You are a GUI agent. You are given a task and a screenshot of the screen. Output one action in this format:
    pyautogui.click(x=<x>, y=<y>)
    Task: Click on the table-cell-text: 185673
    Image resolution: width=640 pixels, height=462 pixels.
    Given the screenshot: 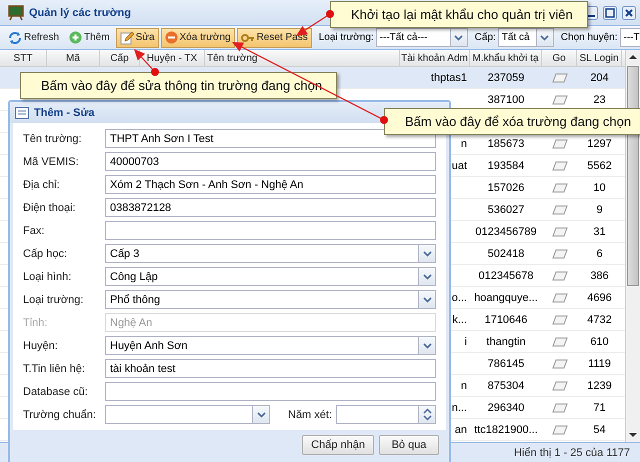 What is the action you would take?
    pyautogui.click(x=506, y=144)
    